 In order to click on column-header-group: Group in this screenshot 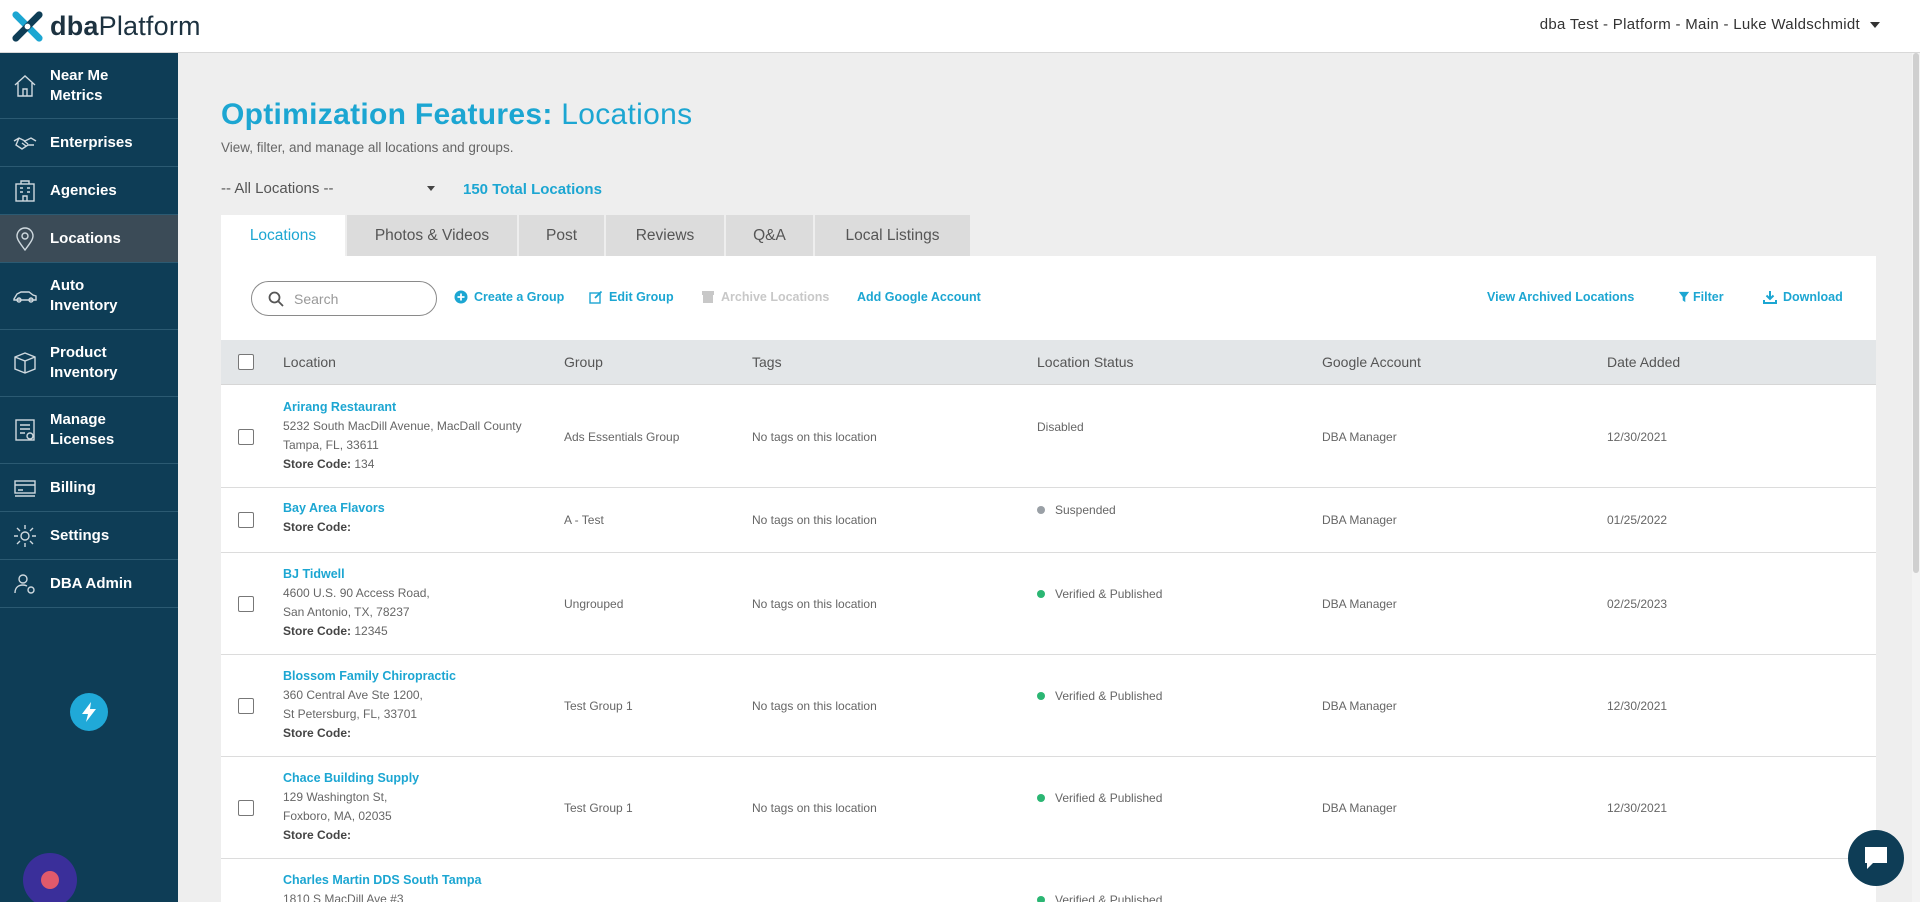, I will do `click(583, 362)`.